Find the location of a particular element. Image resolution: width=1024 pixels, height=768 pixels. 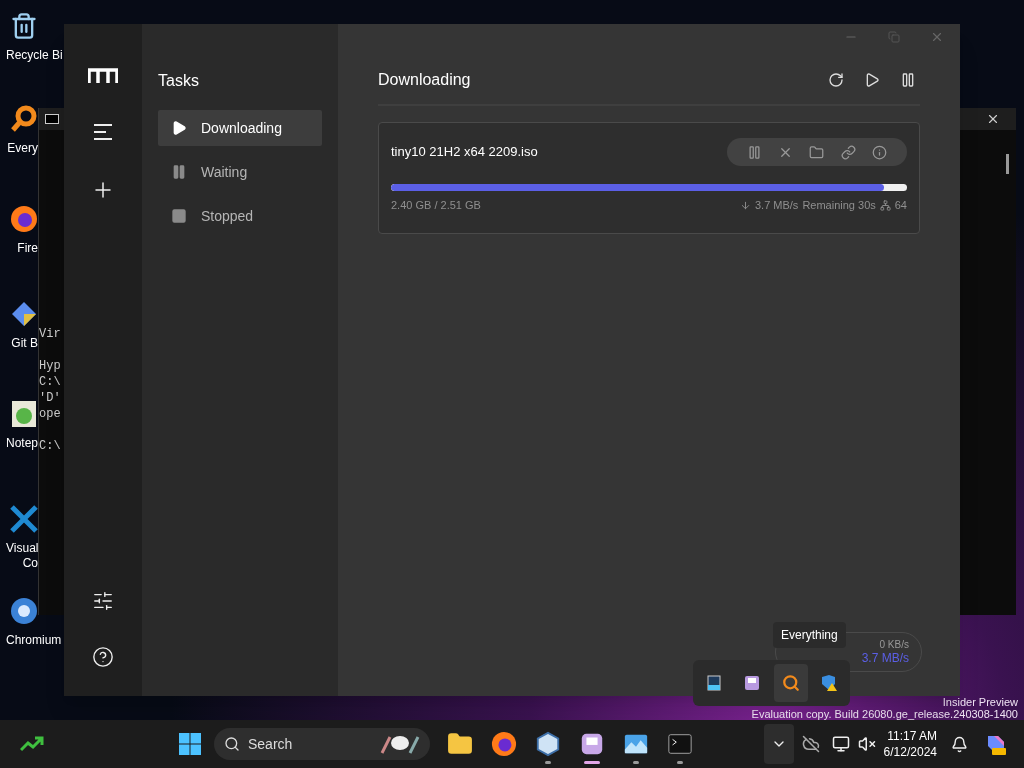

tray-item-hovered is located at coordinates (790, 683).